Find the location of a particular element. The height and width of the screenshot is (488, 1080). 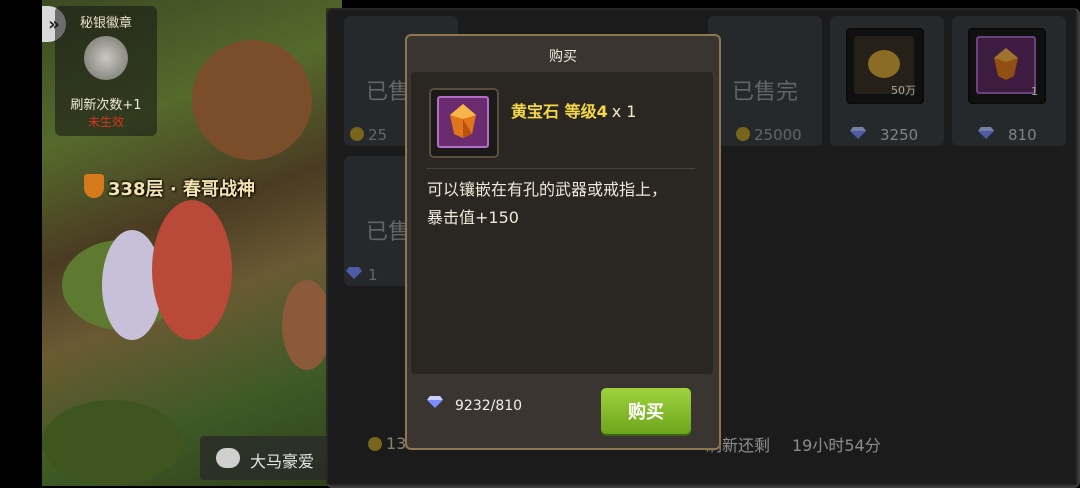

diamond-balance: 9232/810 is located at coordinates (474, 405).